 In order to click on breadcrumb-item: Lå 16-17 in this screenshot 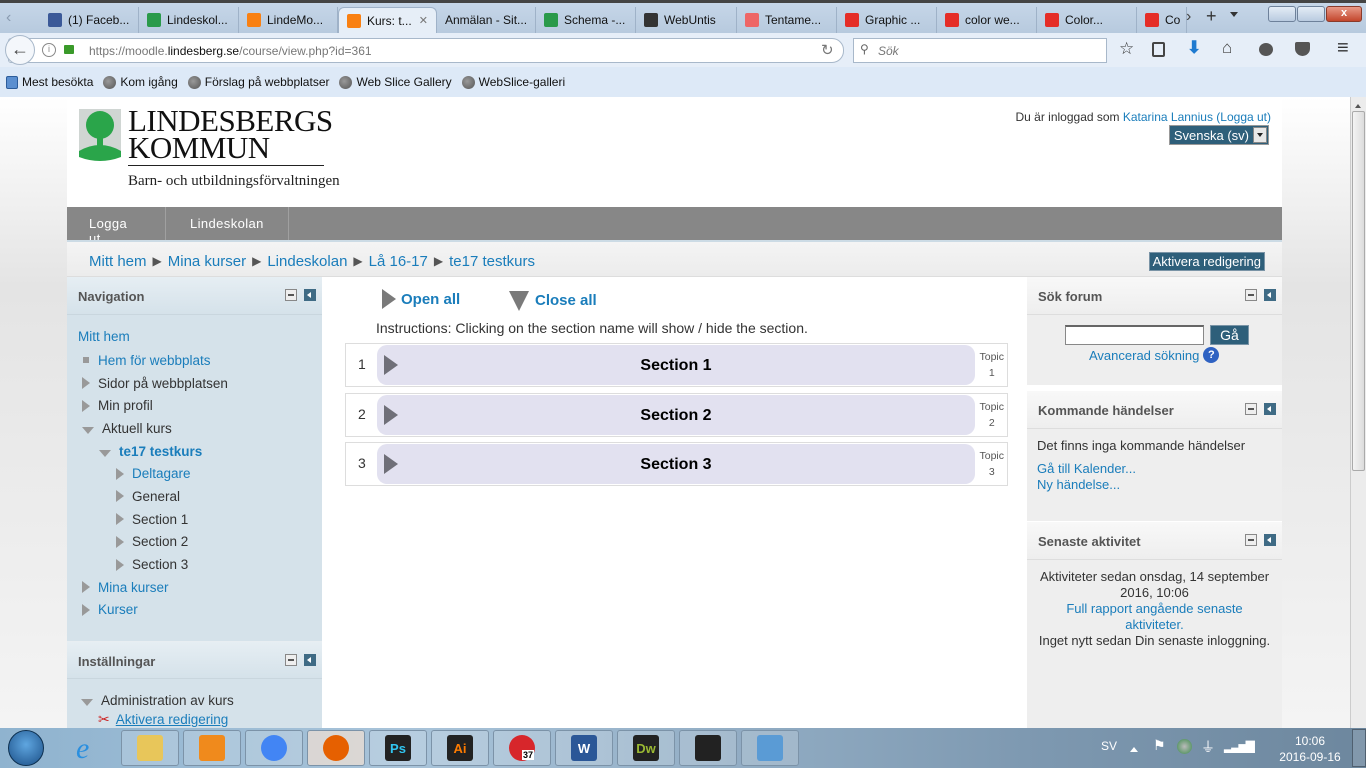, I will do `click(398, 261)`.